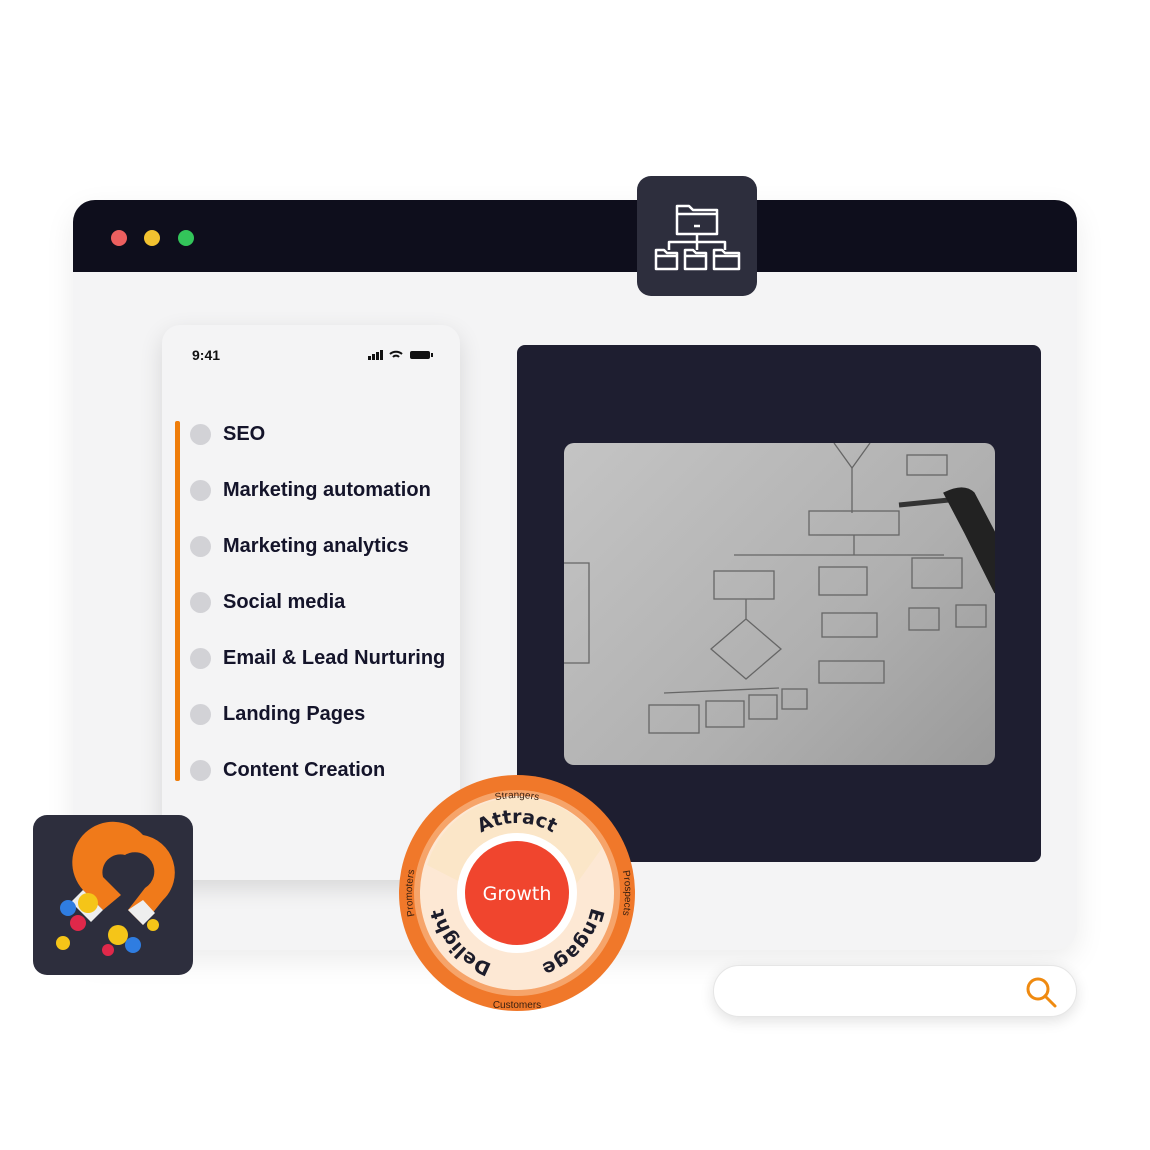 Image resolution: width=1150 pixels, height=1150 pixels. I want to click on item-label: Email & Lead Nurturing, so click(334, 657).